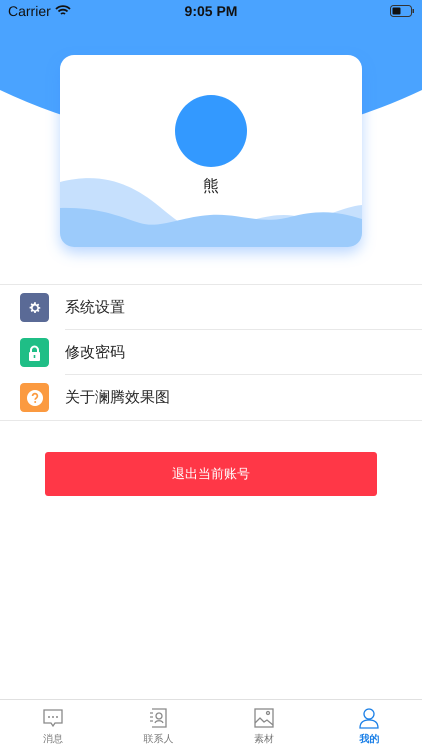  I want to click on help-icon, so click(34, 398).